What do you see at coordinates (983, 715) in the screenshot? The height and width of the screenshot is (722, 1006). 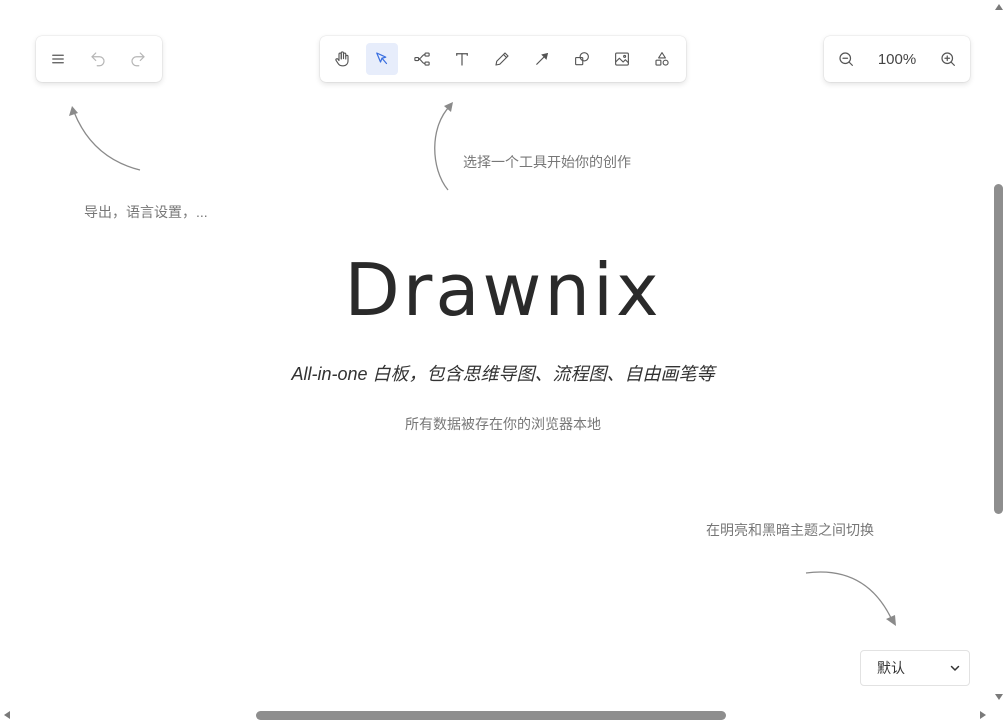 I see `scroll-right-arrow` at bounding box center [983, 715].